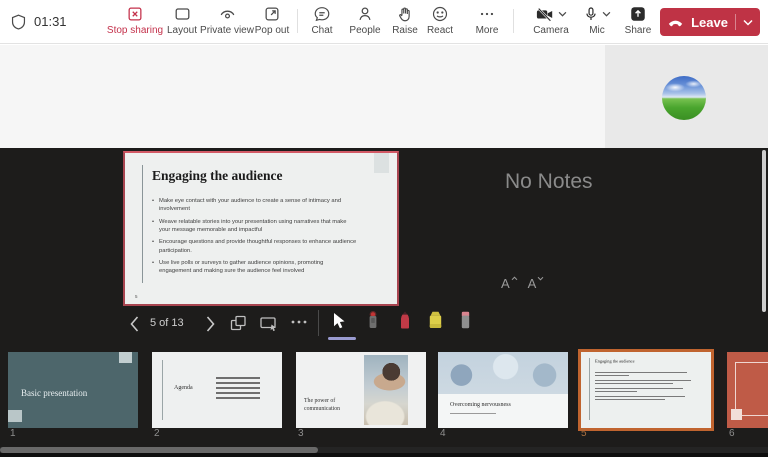  What do you see at coordinates (638, 14) in the screenshot?
I see `share-tray-icon` at bounding box center [638, 14].